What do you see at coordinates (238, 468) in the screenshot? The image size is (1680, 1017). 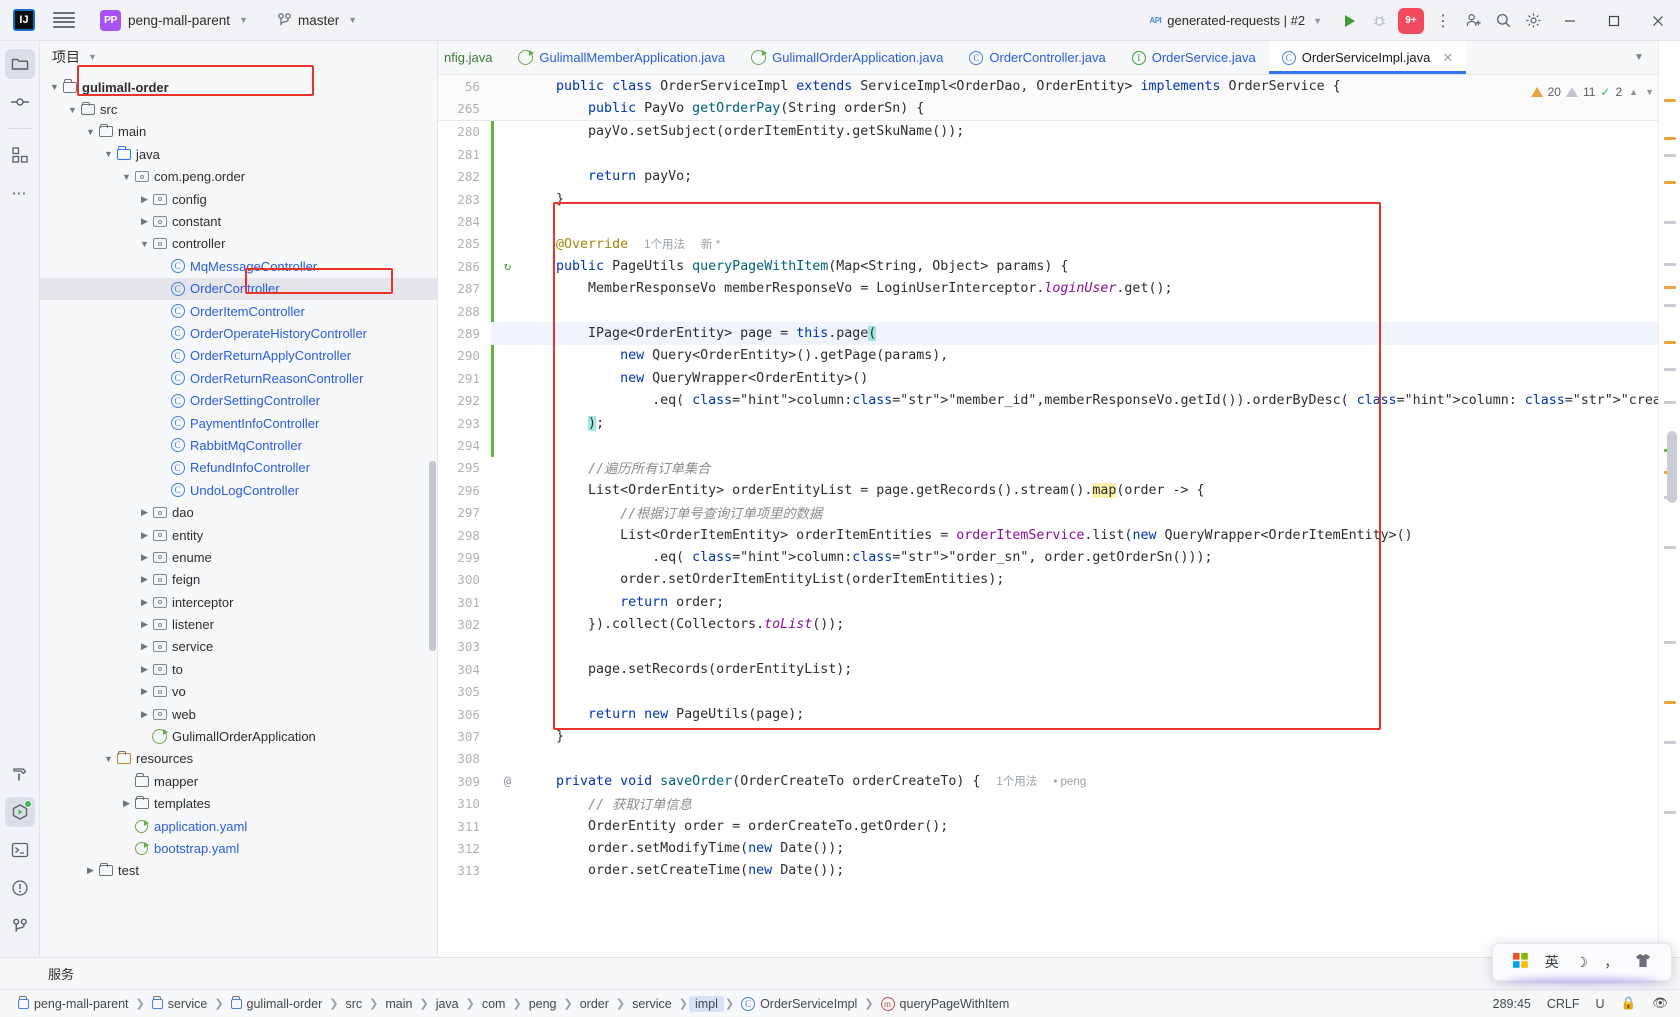 I see `tree-node-refundinfocontroller: C RefundInfoController` at bounding box center [238, 468].